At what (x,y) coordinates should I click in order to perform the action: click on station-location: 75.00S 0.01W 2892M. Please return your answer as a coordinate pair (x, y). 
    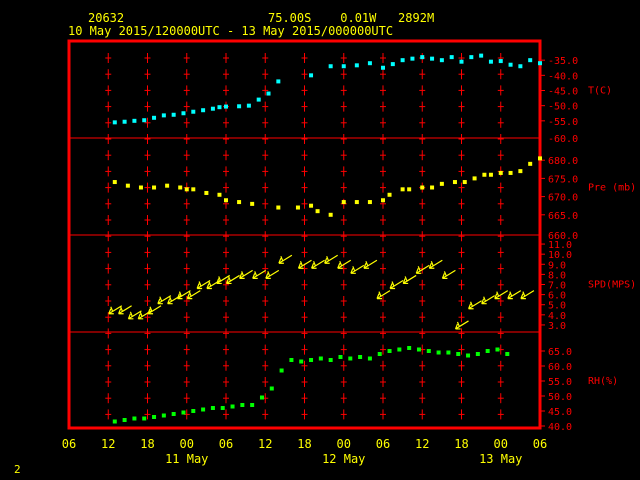
    Looking at the image, I should click on (351, 18).